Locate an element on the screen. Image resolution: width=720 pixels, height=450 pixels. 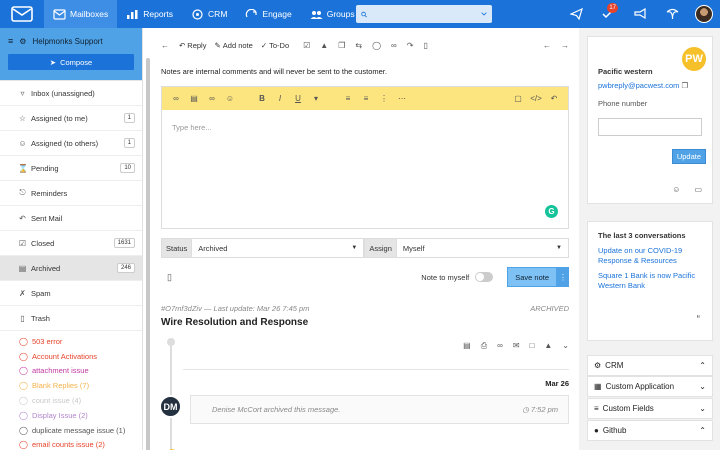
tag-item: ◯ Blank Replies (7) is located at coordinates (71, 385).